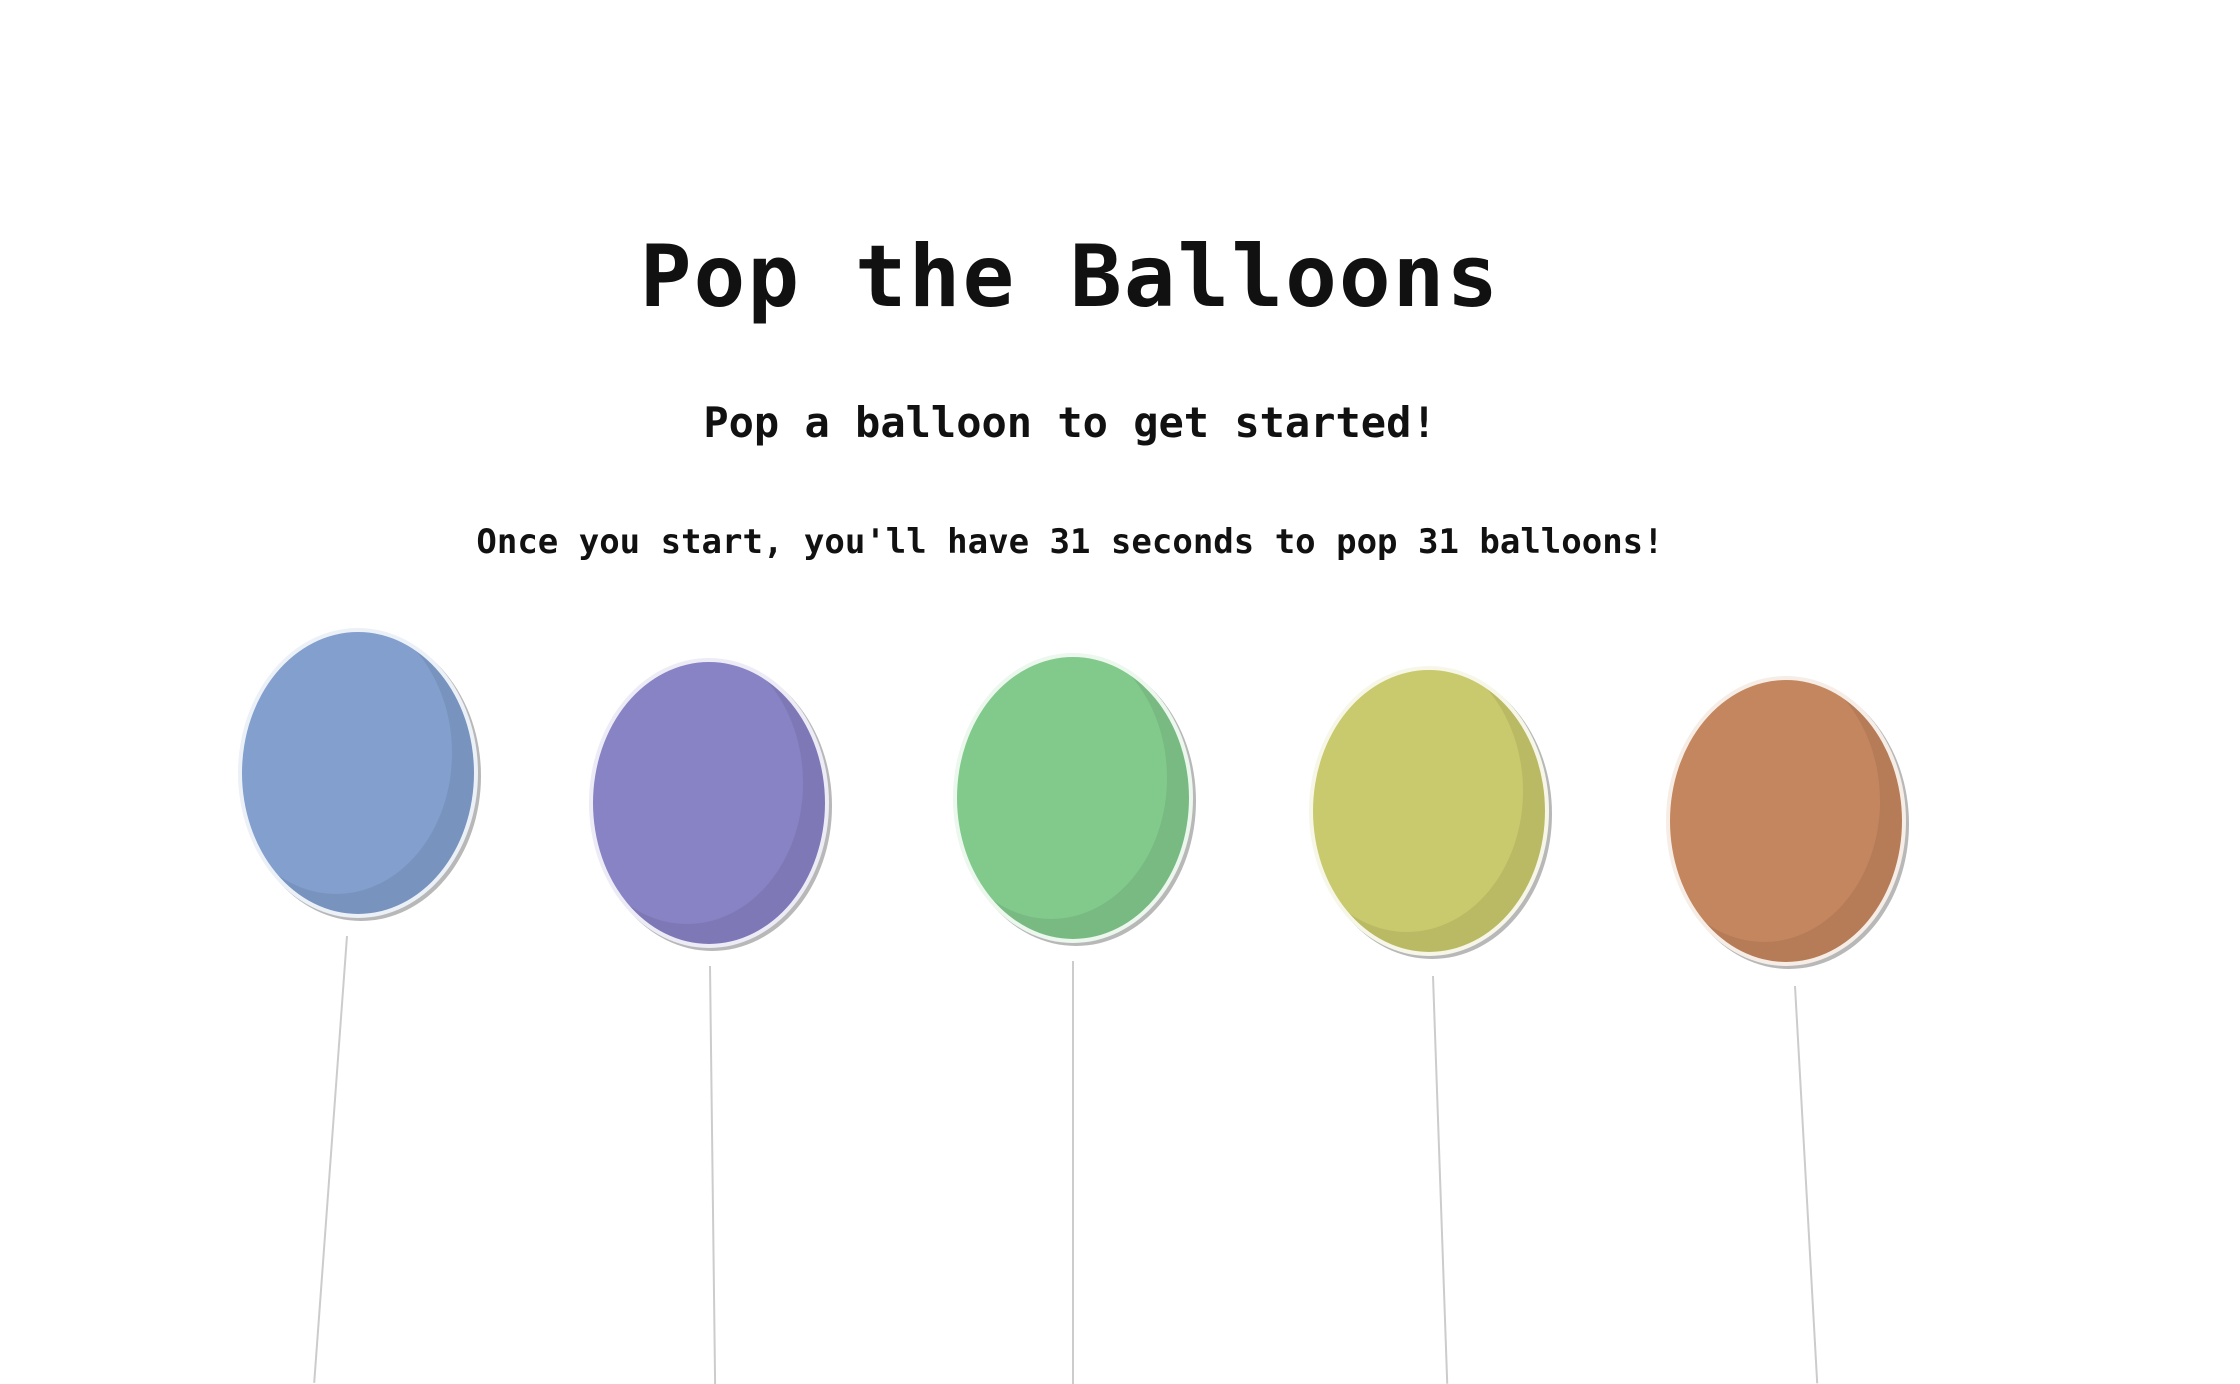 This screenshot has height=1384, width=2240. I want to click on balloon-yellow, so click(1429, 811).